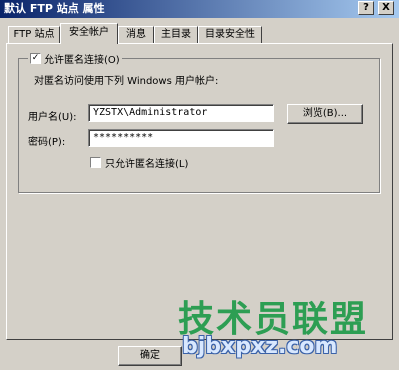  Describe the element at coordinates (89, 33) in the screenshot. I see `tab-security-accounts: 安全帐户` at that location.